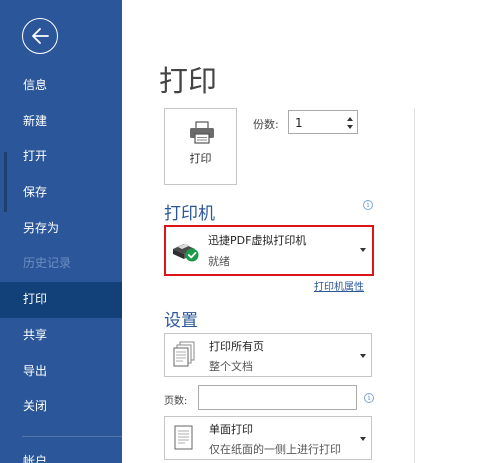  I want to click on sidebar-divider, so click(72, 436).